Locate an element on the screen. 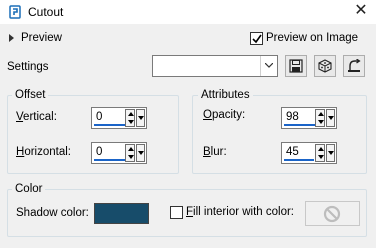  fill-interior-checkbox is located at coordinates (176, 212).